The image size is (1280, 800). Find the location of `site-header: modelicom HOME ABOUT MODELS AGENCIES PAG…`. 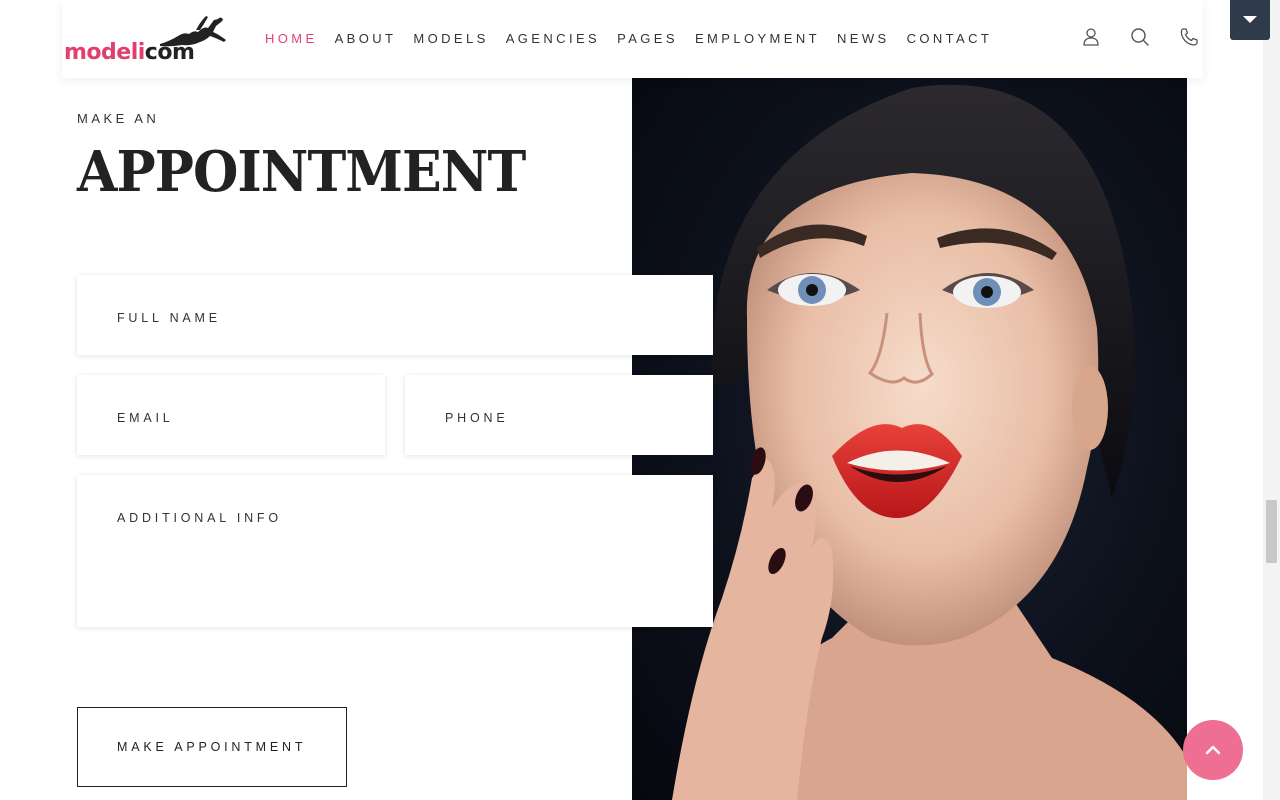

site-header: modelicom HOME ABOUT MODELS AGENCIES PAG… is located at coordinates (632, 39).